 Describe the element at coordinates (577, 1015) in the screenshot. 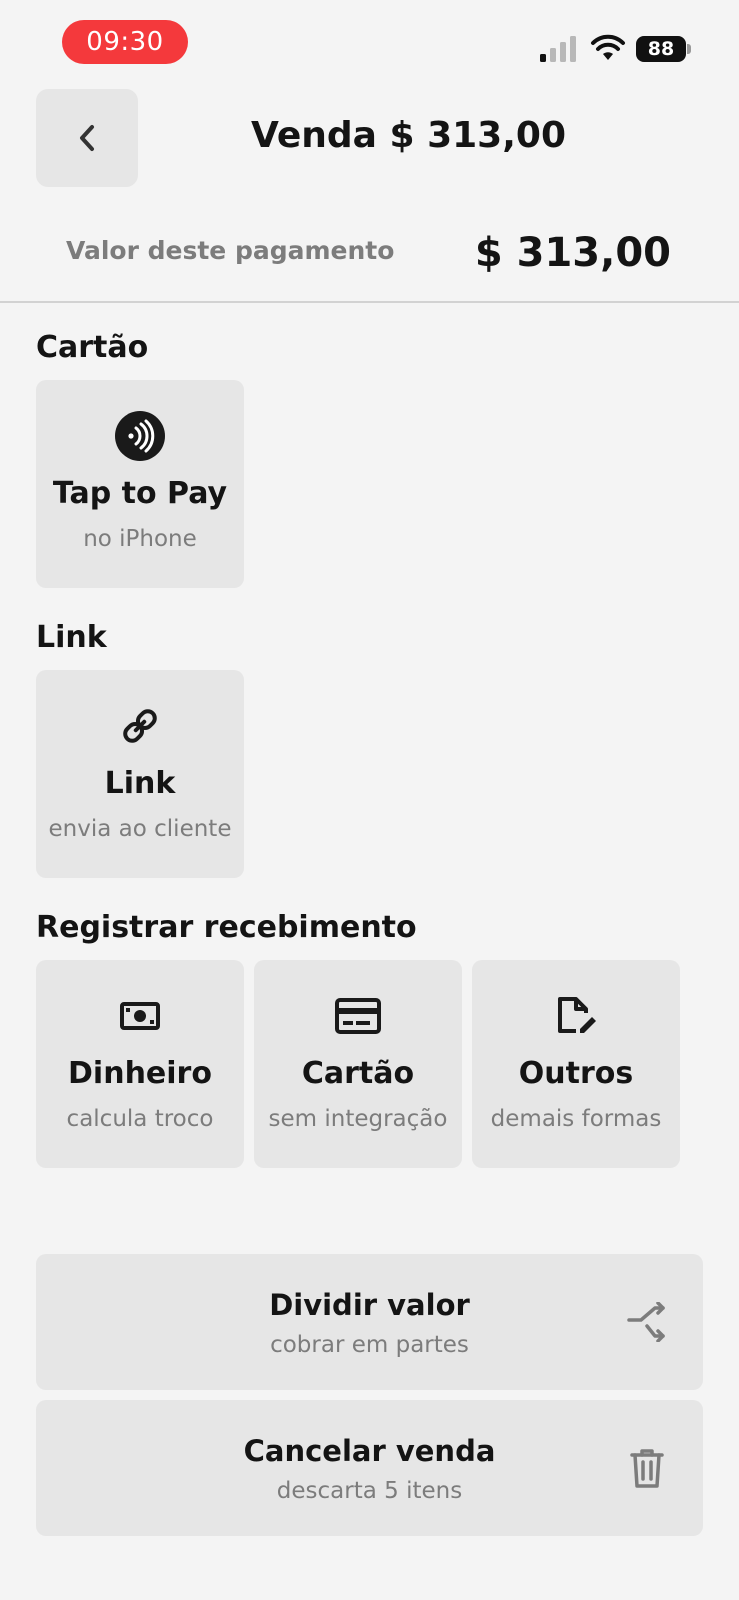

I see `edit-document-icon` at that location.